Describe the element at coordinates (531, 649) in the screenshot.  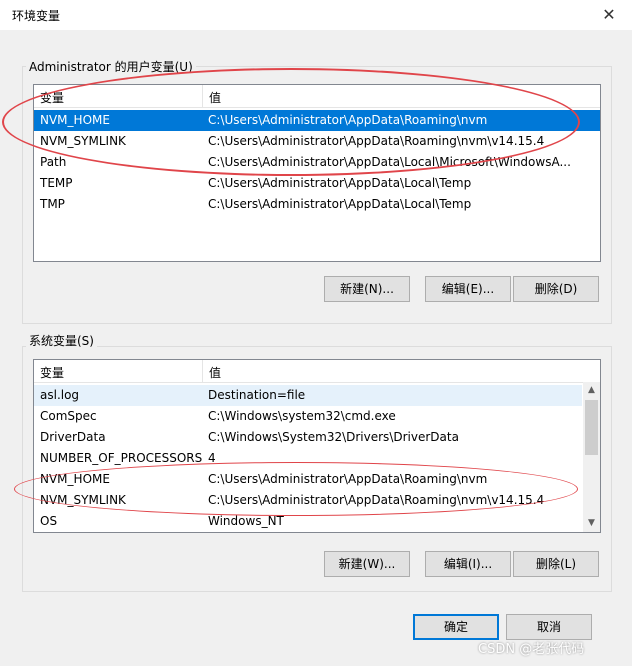
I see `watermark: CSDN @老张代码` at that location.